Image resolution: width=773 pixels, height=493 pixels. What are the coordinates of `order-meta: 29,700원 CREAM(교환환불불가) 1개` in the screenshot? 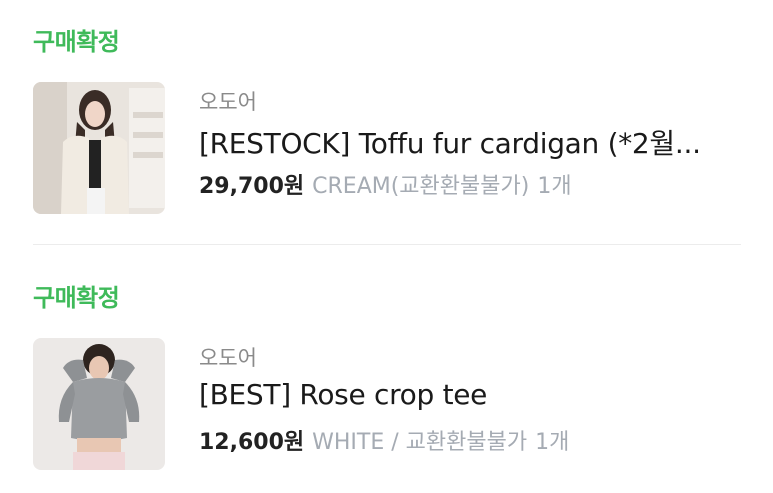 It's located at (385, 184).